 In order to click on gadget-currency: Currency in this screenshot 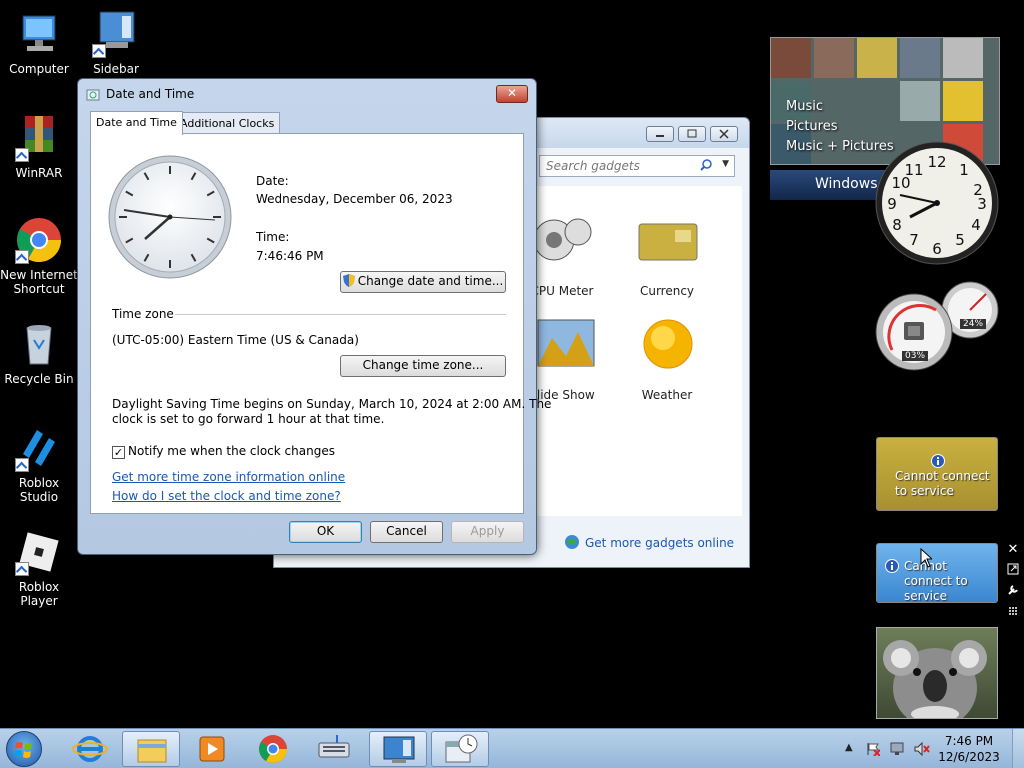, I will do `click(667, 256)`.